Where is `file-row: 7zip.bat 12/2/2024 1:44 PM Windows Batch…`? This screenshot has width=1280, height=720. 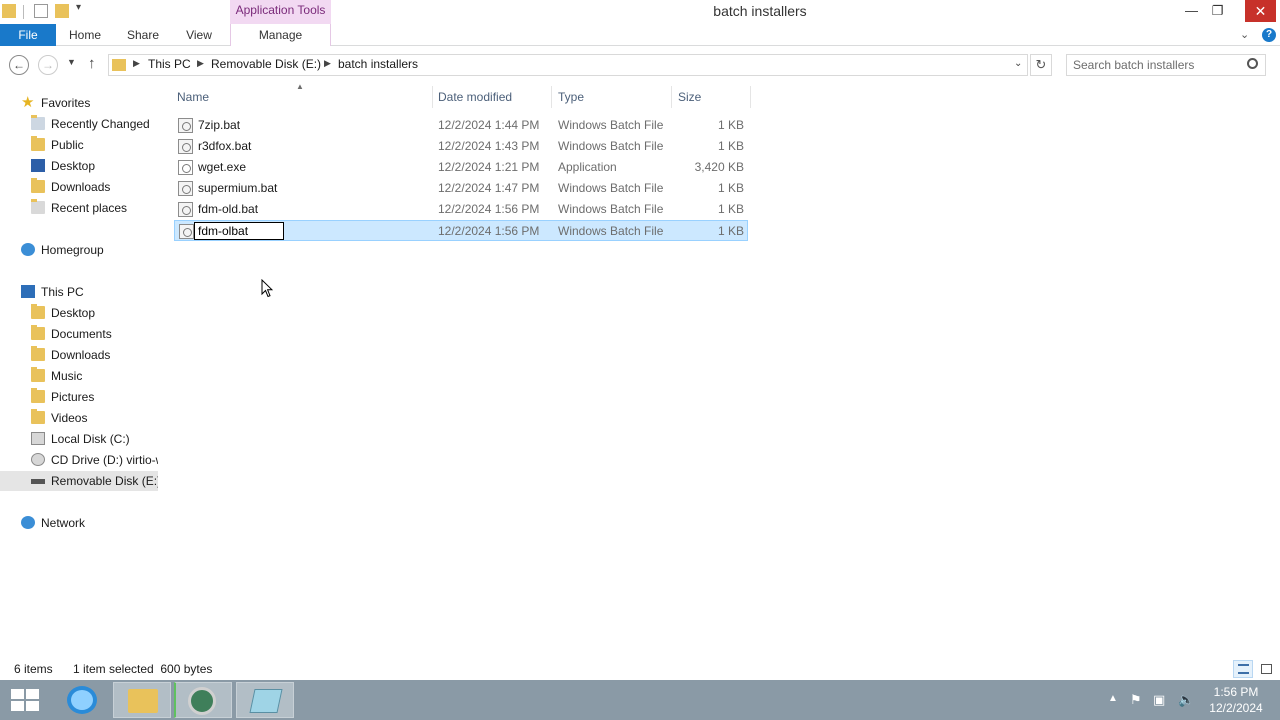 file-row: 7zip.bat 12/2/2024 1:44 PM Windows Batch… is located at coordinates (461, 125).